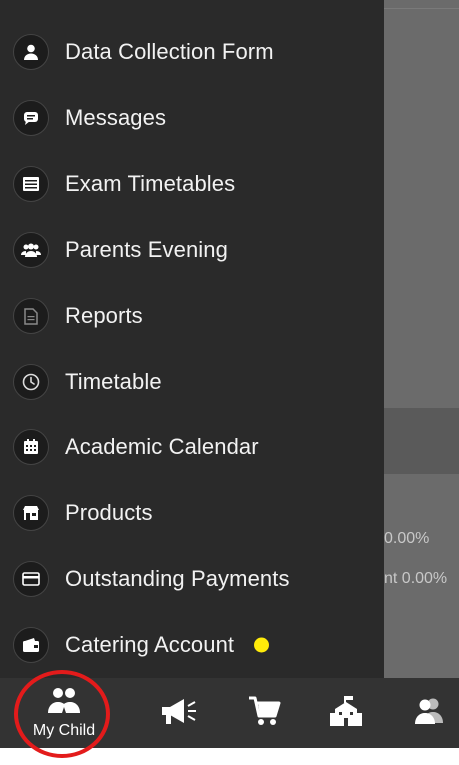 The image size is (459, 765). What do you see at coordinates (192, 316) in the screenshot?
I see `menu-item-reports: Reports` at bounding box center [192, 316].